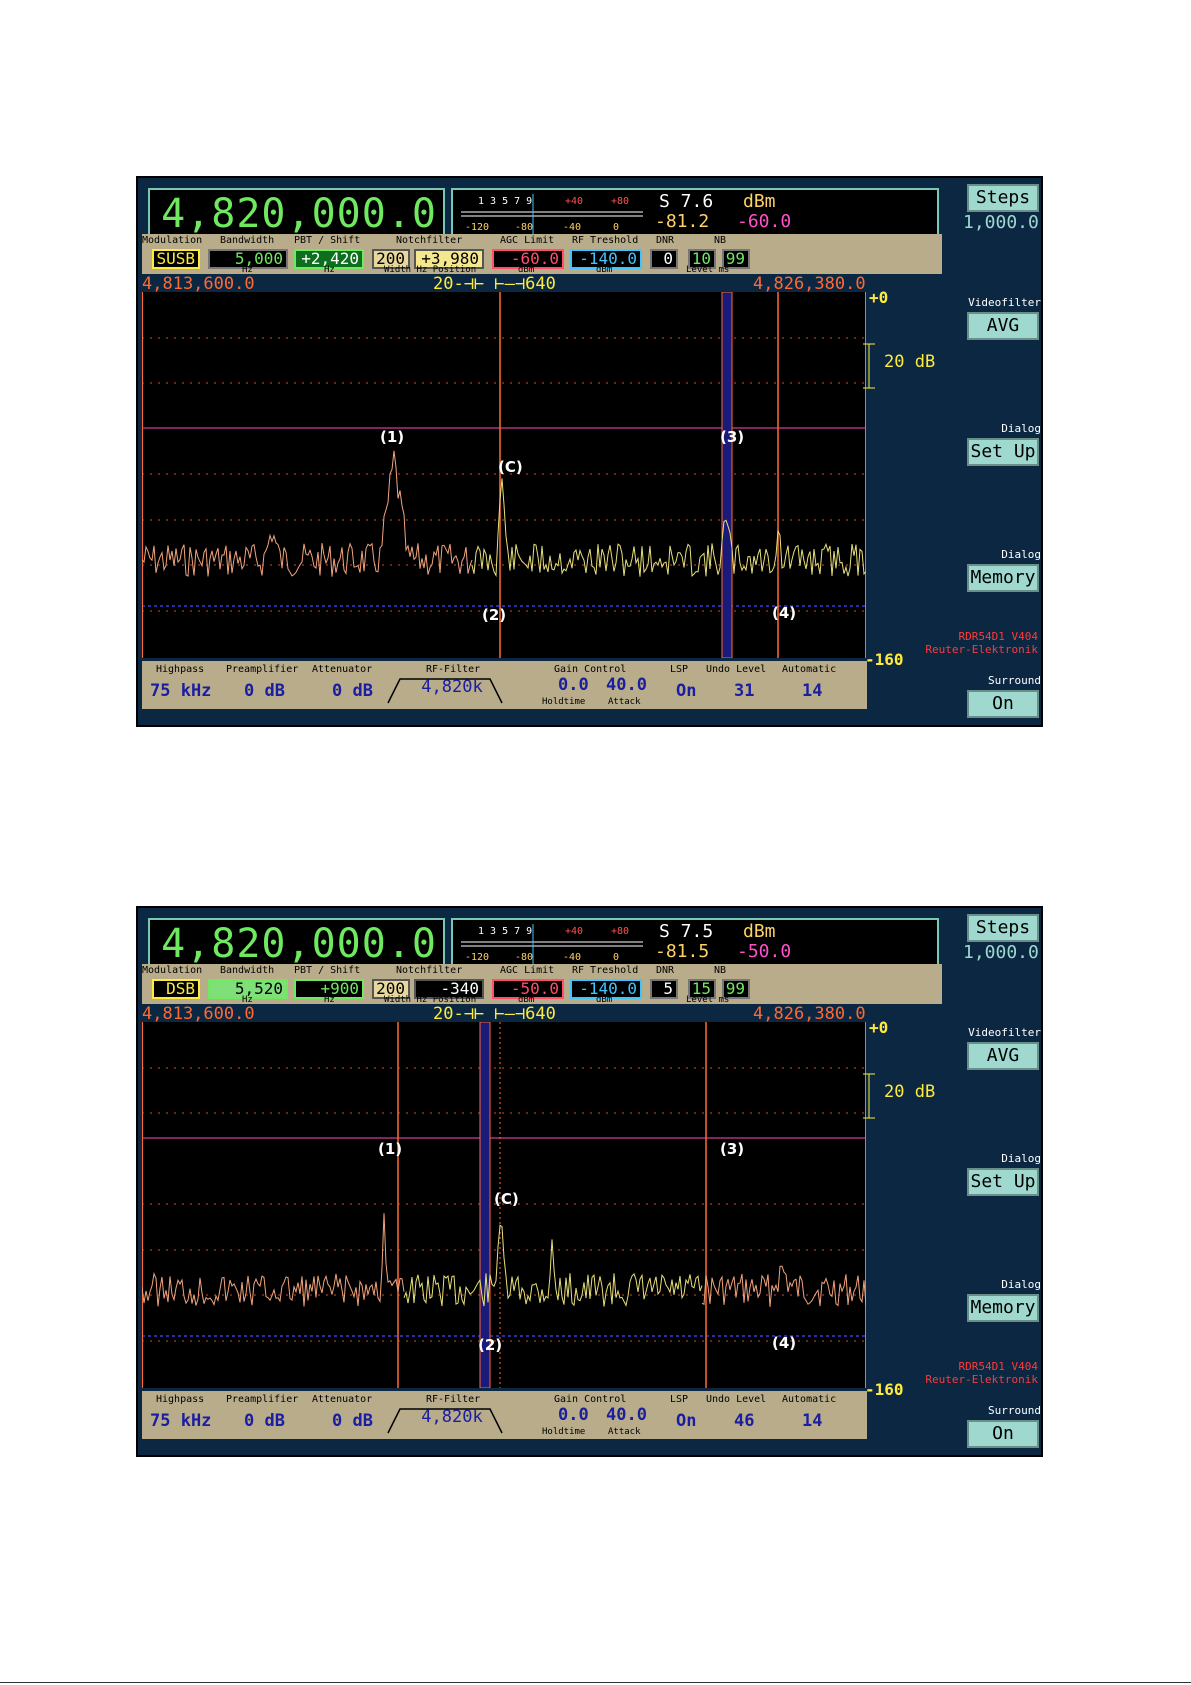 The image size is (1191, 1685). What do you see at coordinates (764, 221) in the screenshot?
I see `level-limit: -60.0` at bounding box center [764, 221].